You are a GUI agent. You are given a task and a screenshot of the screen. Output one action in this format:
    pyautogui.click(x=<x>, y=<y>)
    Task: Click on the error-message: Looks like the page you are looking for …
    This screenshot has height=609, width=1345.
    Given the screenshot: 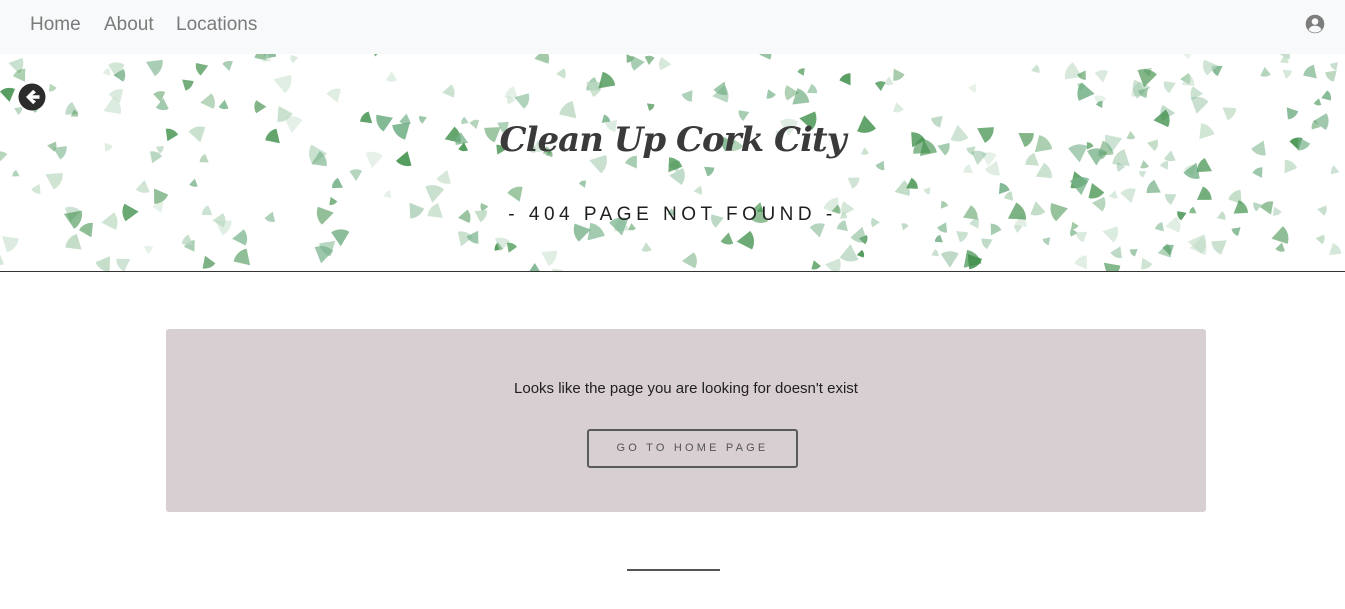 What is the action you would take?
    pyautogui.click(x=686, y=388)
    